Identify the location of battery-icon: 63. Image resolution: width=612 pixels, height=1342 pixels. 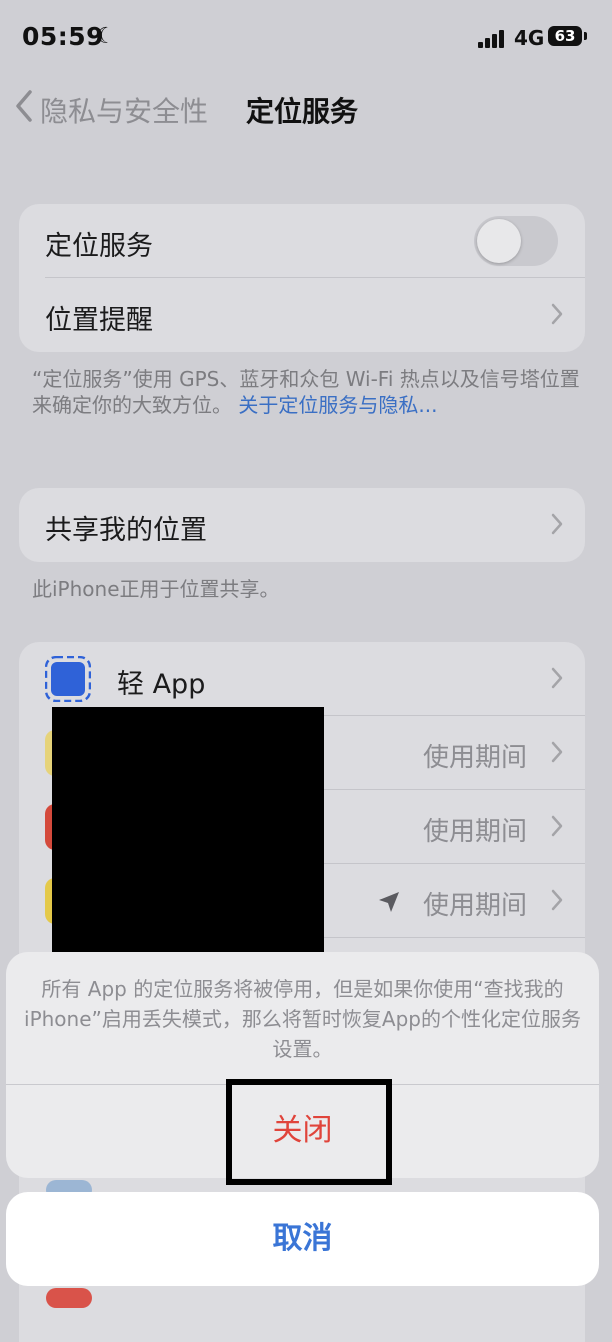
(567, 36).